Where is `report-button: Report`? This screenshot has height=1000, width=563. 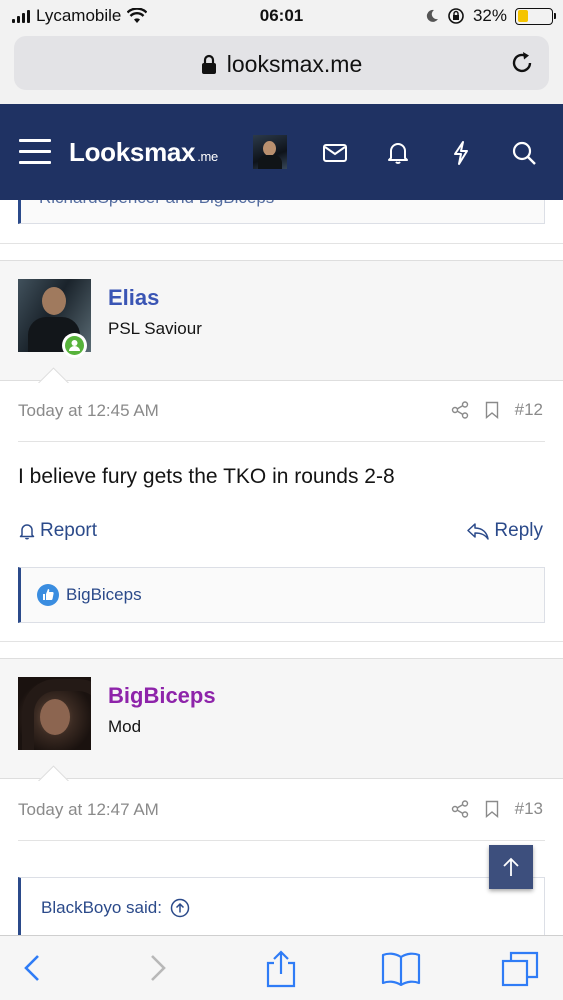
report-button: Report is located at coordinates (57, 531).